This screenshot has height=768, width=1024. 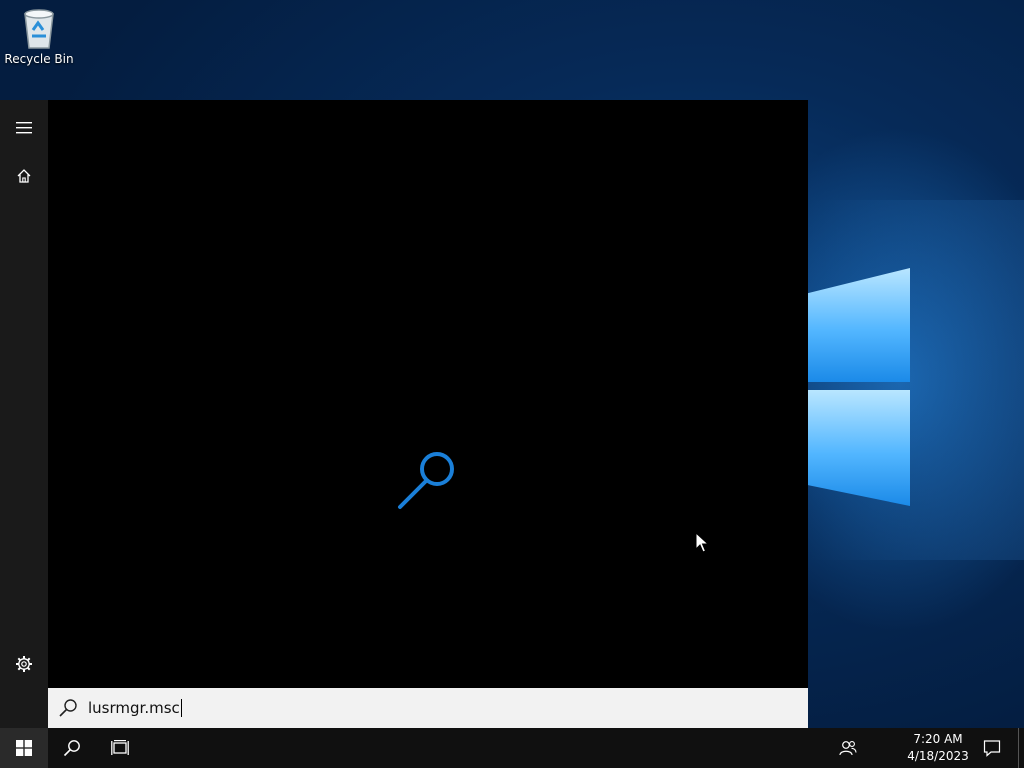 I want to click on settings-button, so click(x=24, y=664).